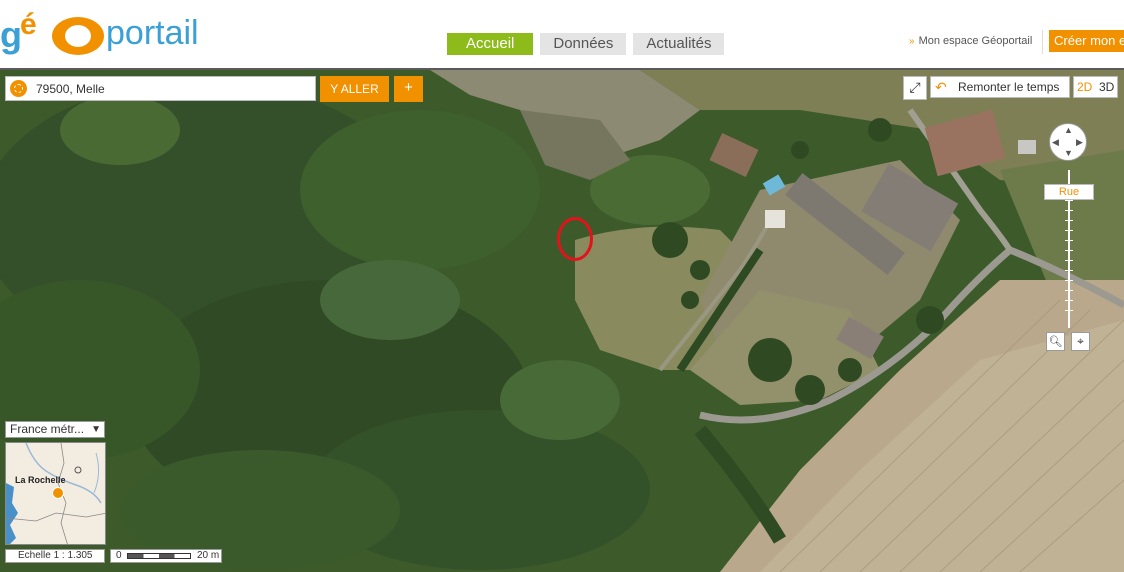  Describe the element at coordinates (28, 24) in the screenshot. I see `logo-letter-e: é` at that location.